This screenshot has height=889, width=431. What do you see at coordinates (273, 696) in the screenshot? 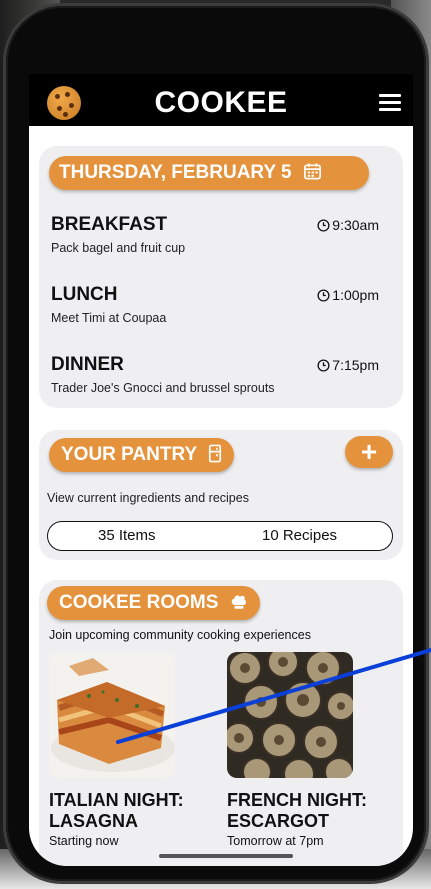
I see `pointer-annotation` at bounding box center [273, 696].